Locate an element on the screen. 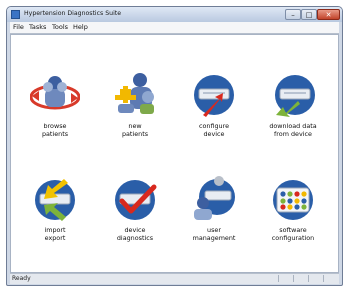  menu-file: File is located at coordinates (18, 27).